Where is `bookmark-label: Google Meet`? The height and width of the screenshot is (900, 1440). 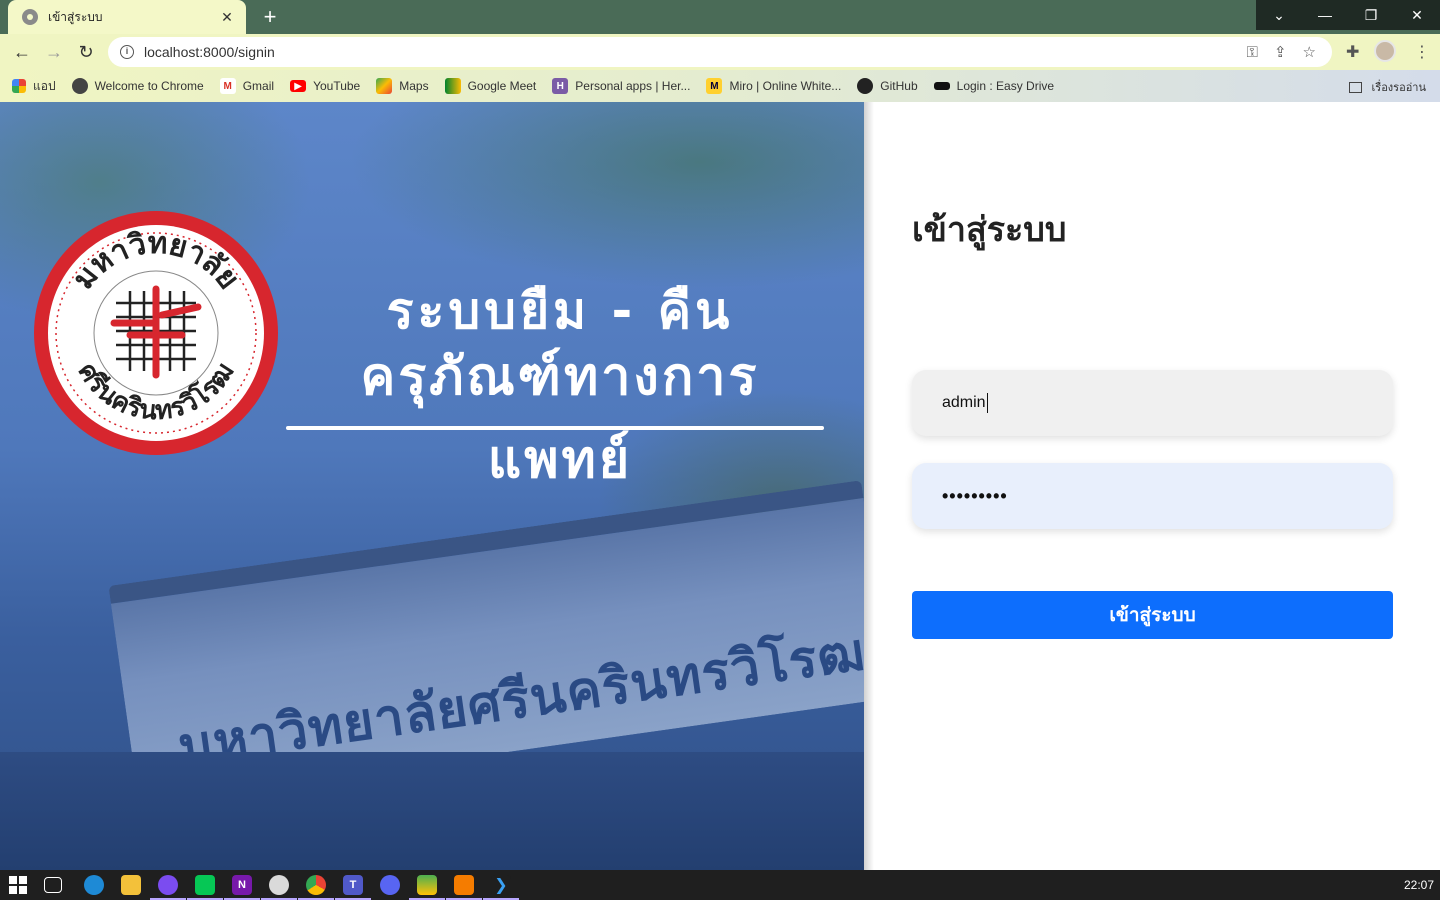 bookmark-label: Google Meet is located at coordinates (502, 86).